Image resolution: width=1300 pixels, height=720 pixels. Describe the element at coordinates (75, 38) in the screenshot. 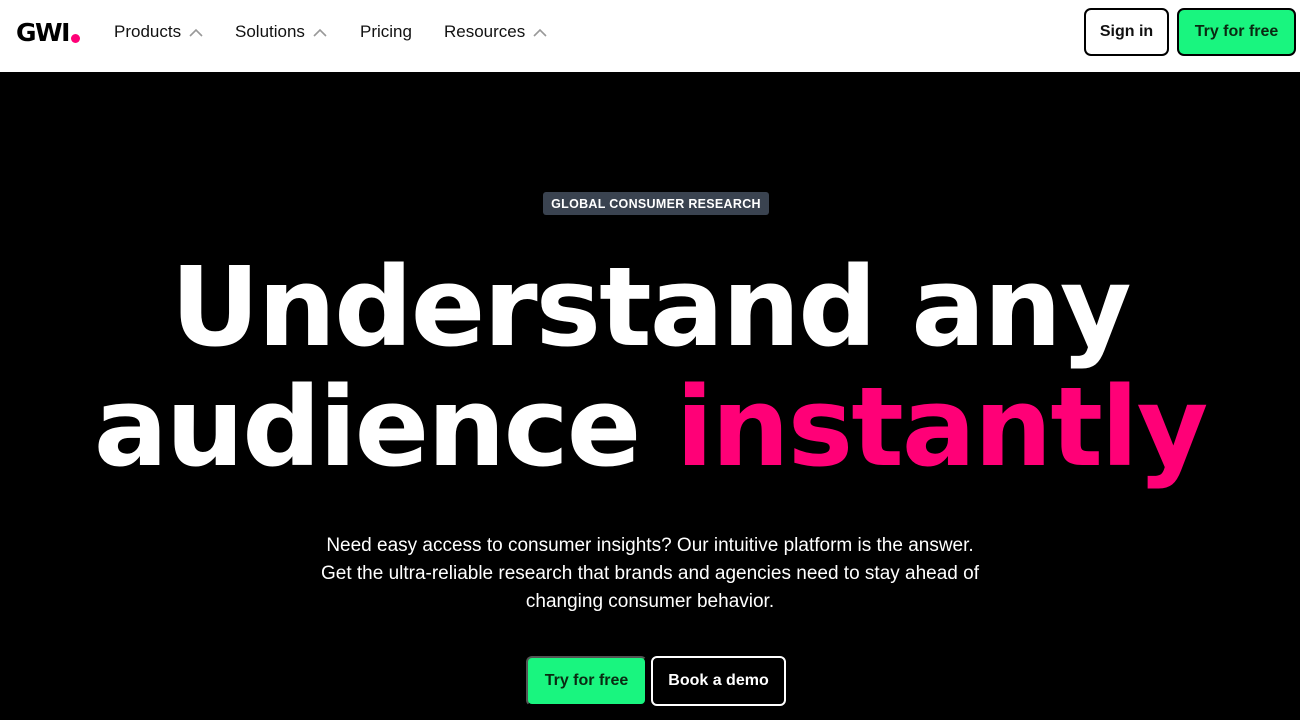

I see `logo-dot-icon` at that location.